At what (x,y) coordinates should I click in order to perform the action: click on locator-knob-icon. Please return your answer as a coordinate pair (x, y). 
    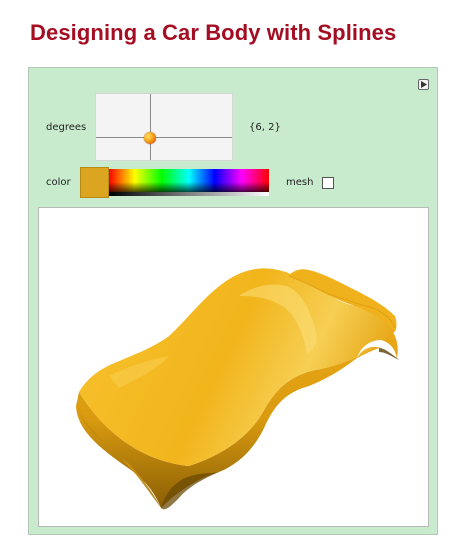
    Looking at the image, I should click on (150, 138).